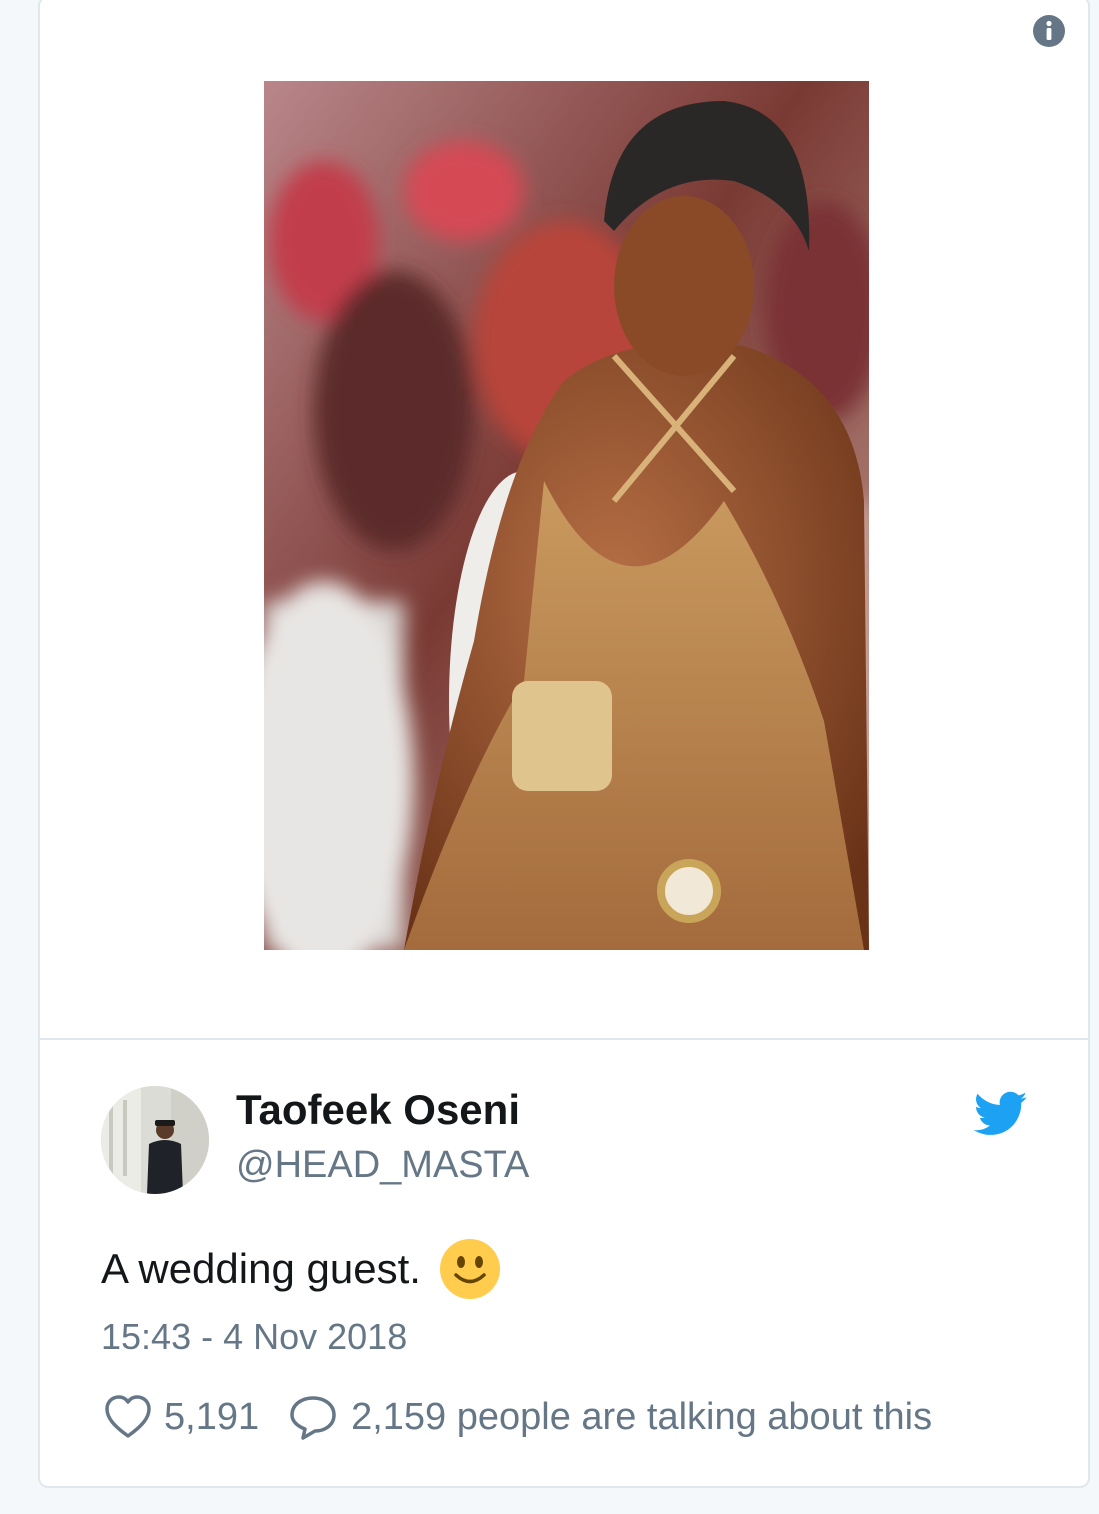  Describe the element at coordinates (469, 1269) in the screenshot. I see `slightly-smiling-face-icon` at that location.